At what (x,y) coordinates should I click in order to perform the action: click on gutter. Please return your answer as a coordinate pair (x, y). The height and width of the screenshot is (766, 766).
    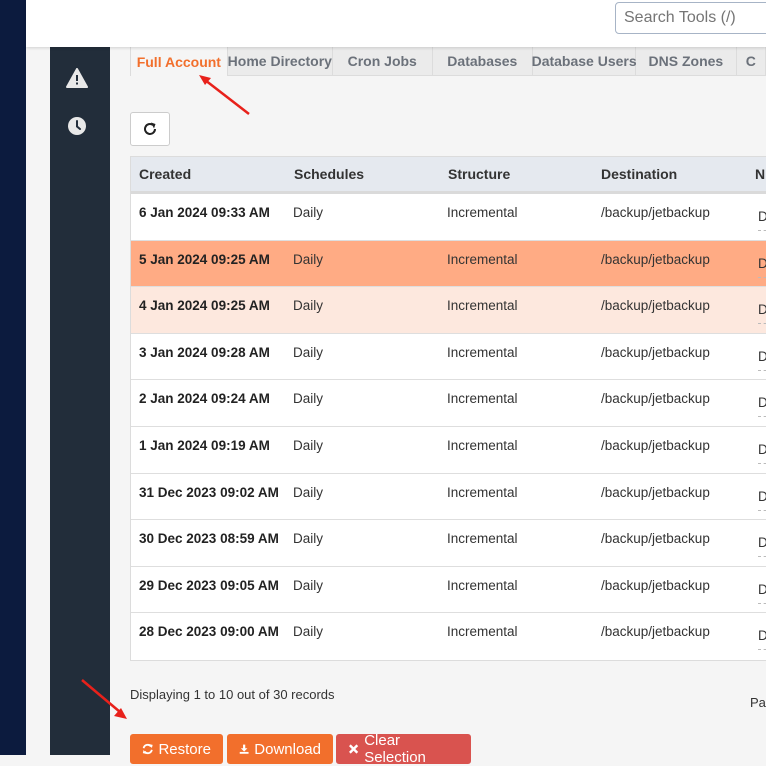
    Looking at the image, I should click on (38, 377).